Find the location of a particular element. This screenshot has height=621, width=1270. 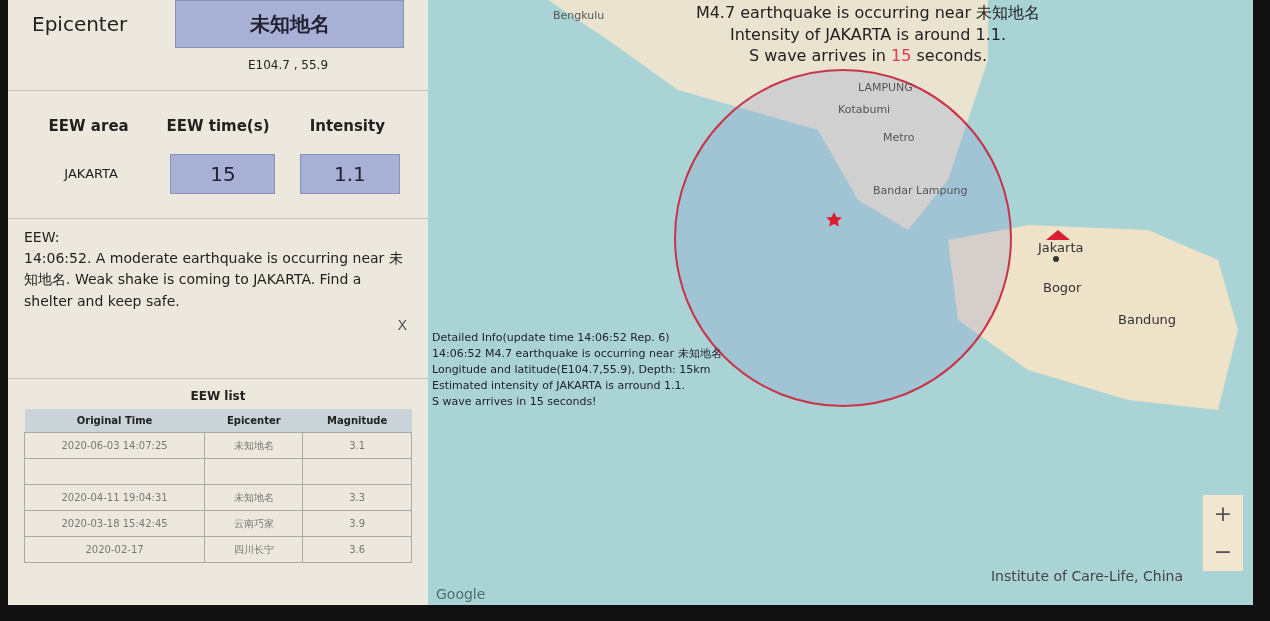

epicenter-star-icon is located at coordinates (834, 219).